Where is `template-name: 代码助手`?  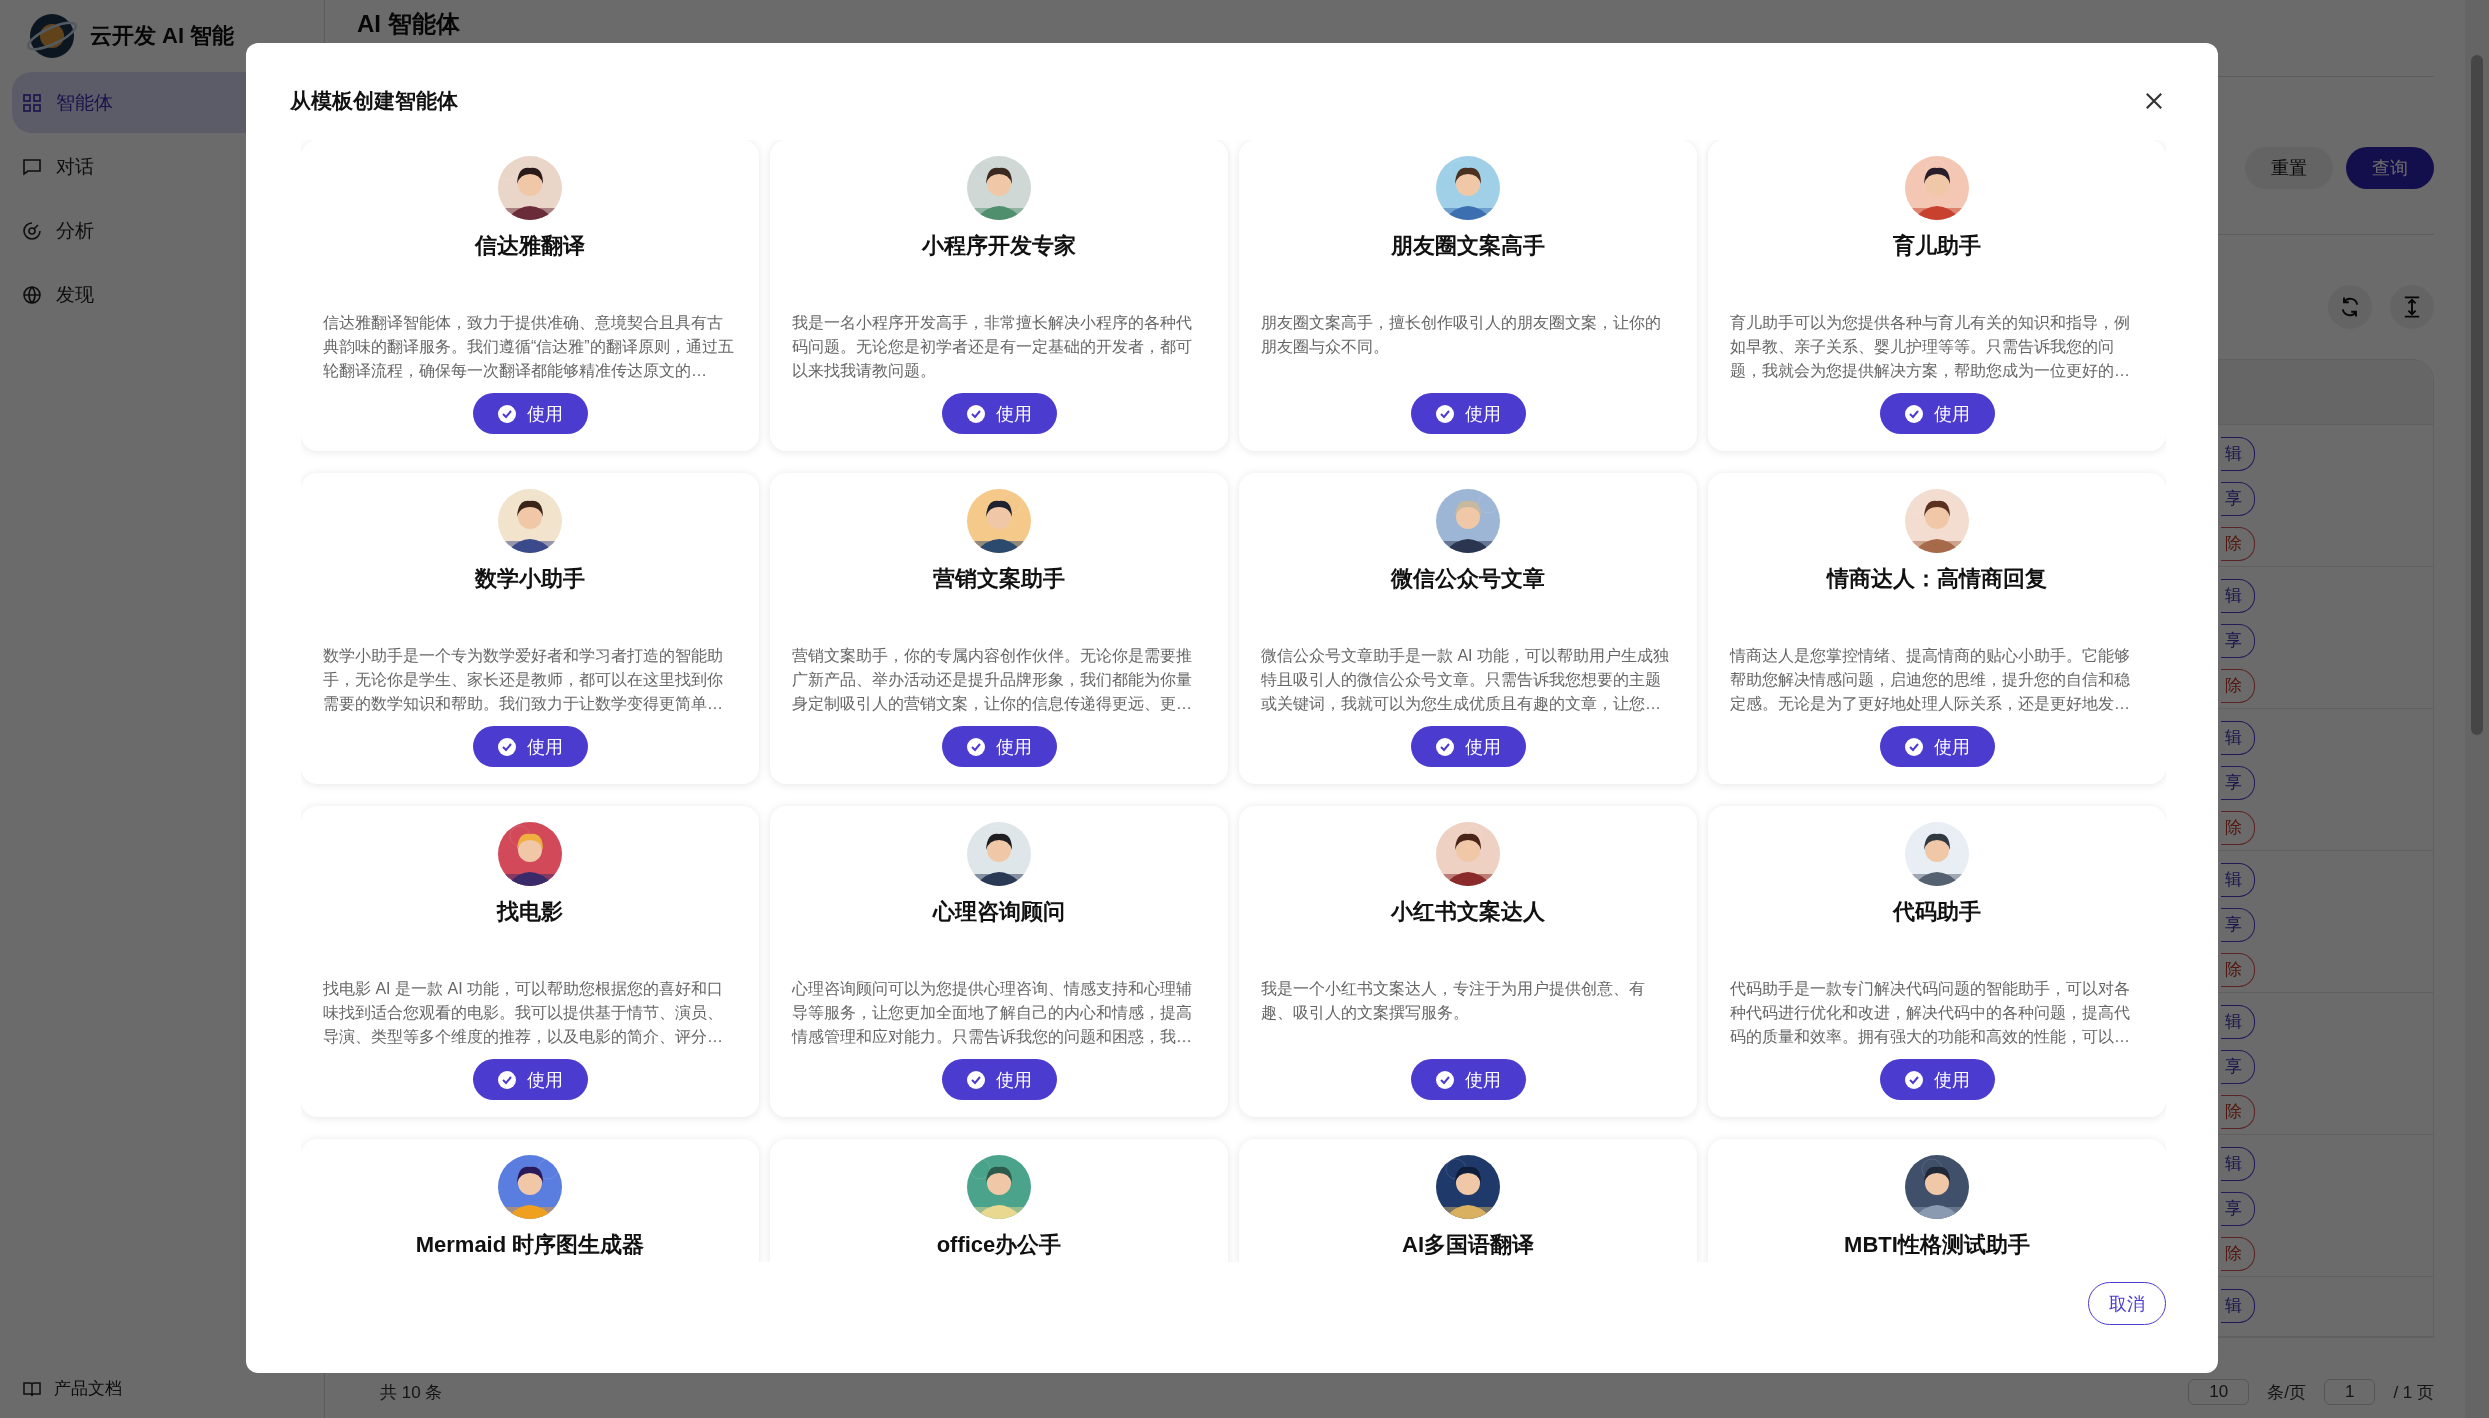 template-name: 代码助手 is located at coordinates (1937, 912).